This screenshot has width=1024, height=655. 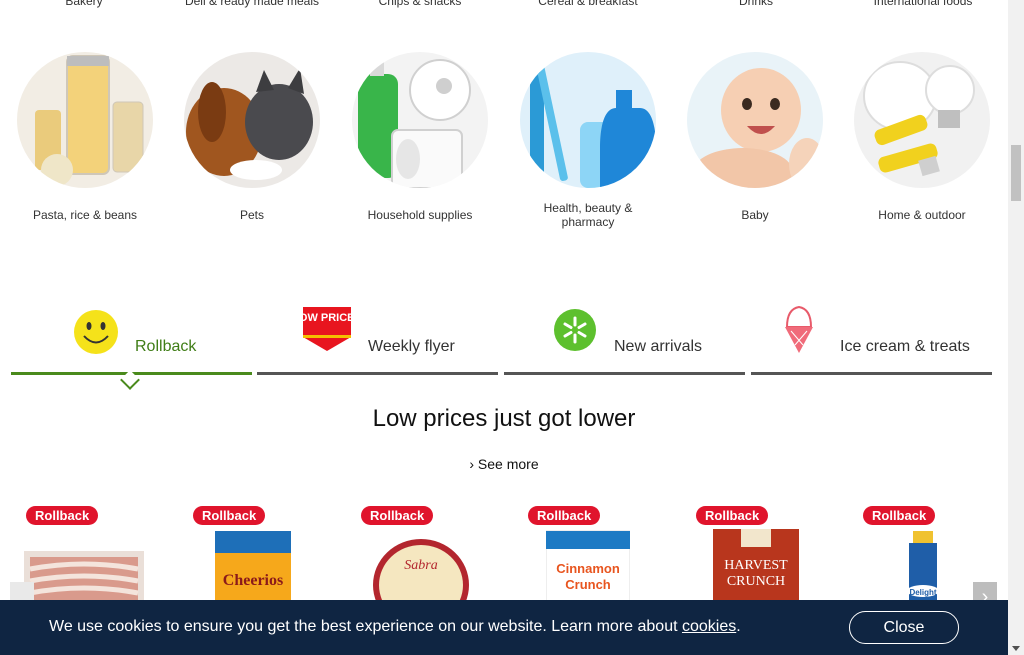 I want to click on category-label: Pets, so click(x=251, y=215).